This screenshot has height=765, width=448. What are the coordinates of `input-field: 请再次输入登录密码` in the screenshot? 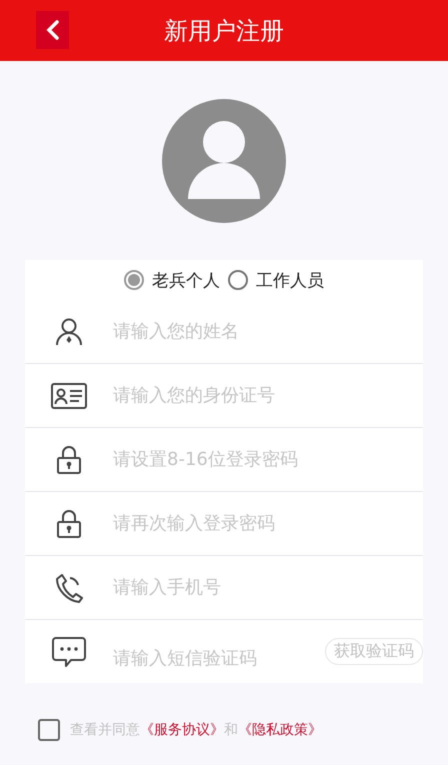 It's located at (268, 523).